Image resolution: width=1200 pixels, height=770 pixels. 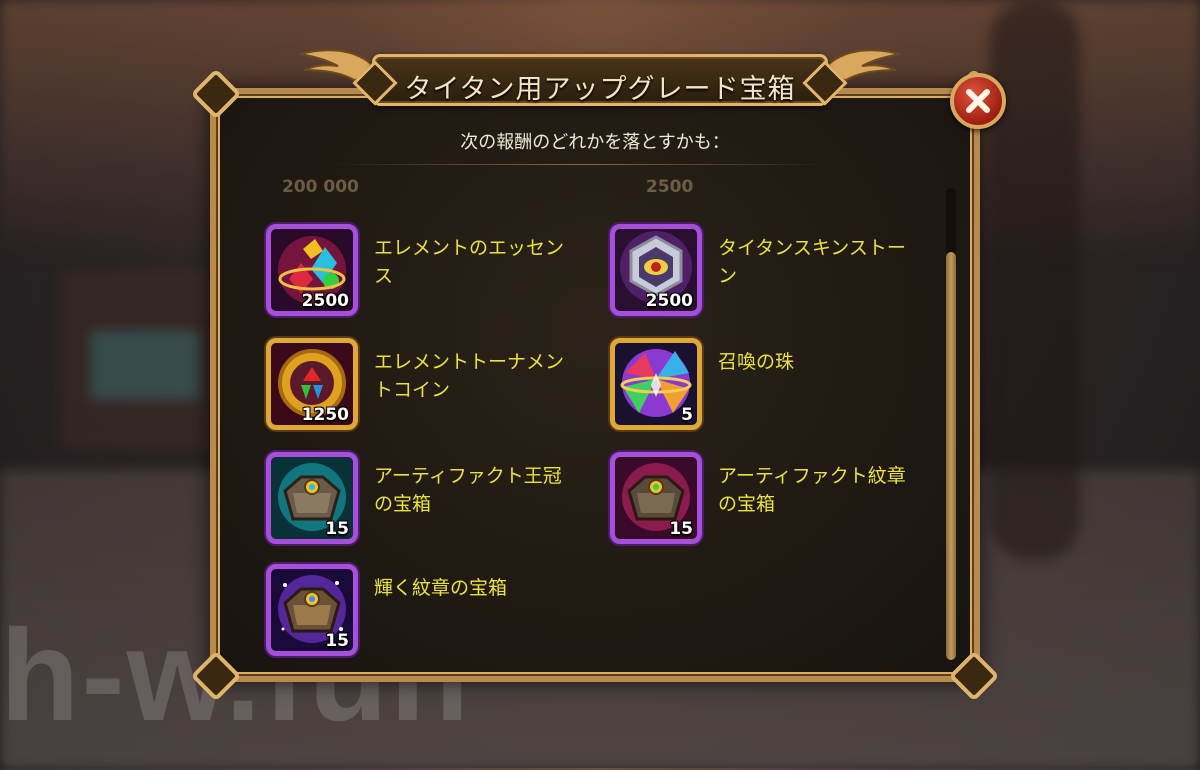 I want to click on item-name: 輝く紋章の宝箱, so click(x=441, y=588).